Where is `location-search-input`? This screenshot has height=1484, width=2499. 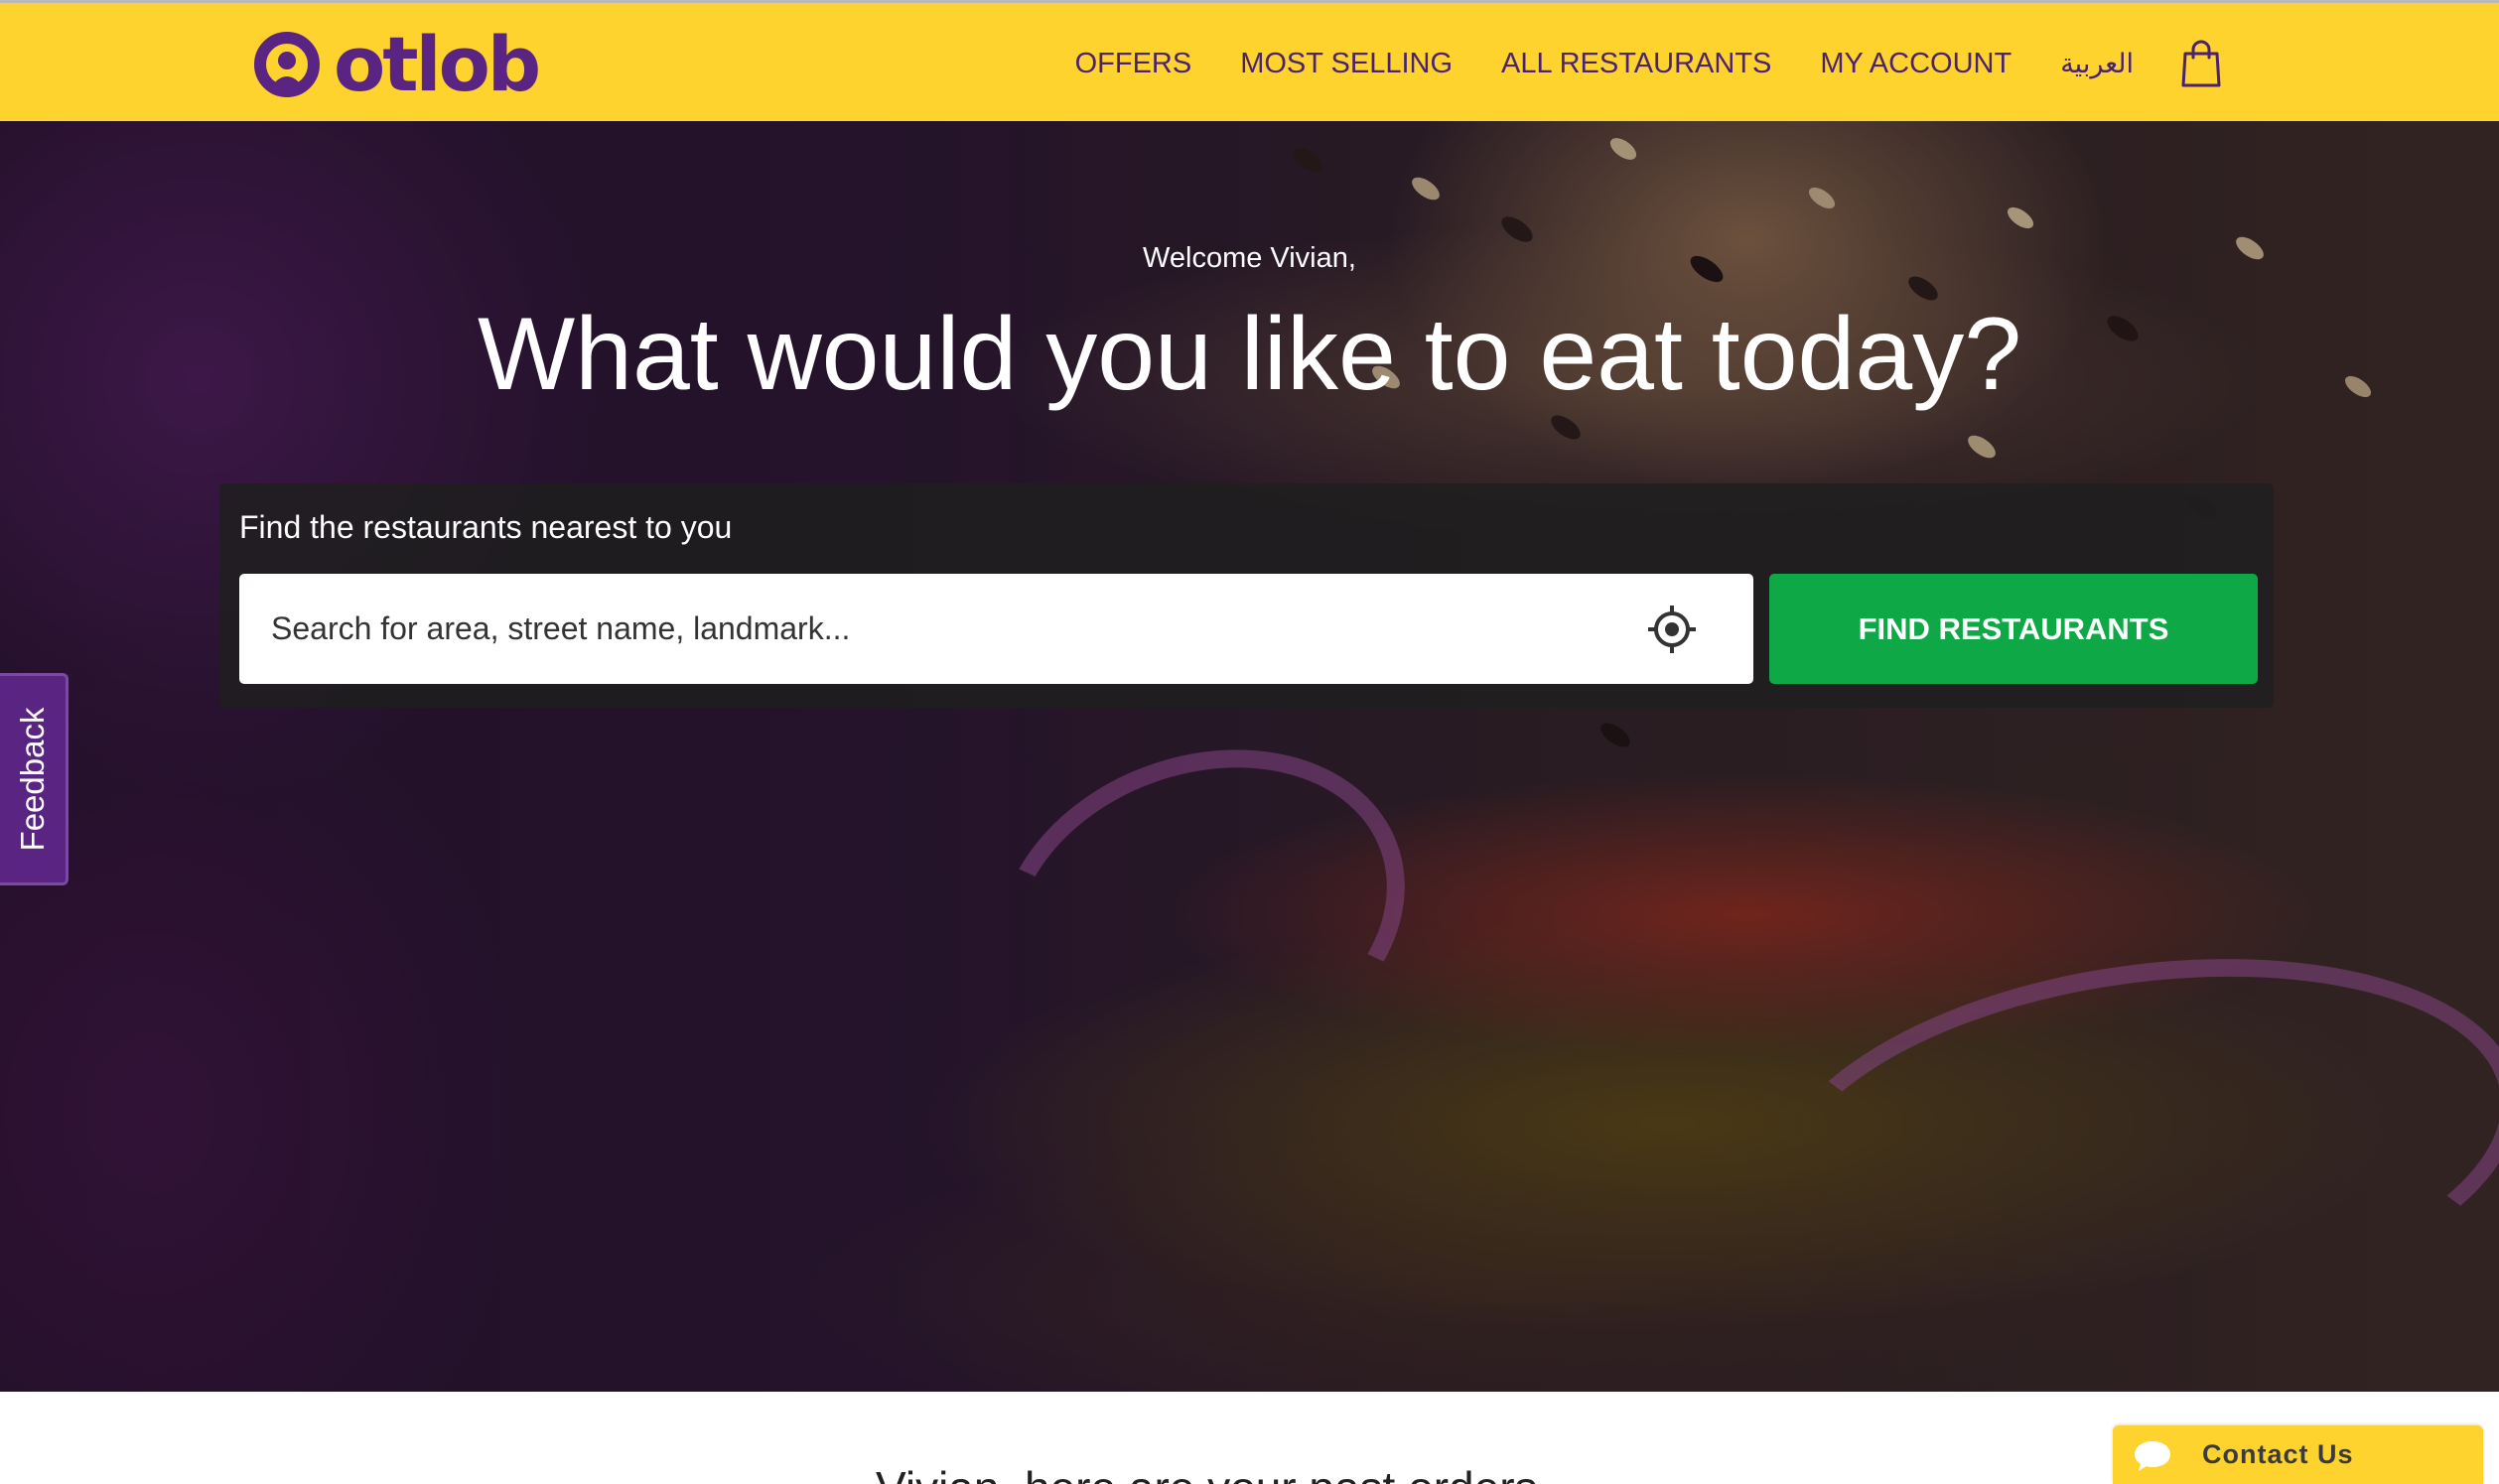 location-search-input is located at coordinates (944, 629).